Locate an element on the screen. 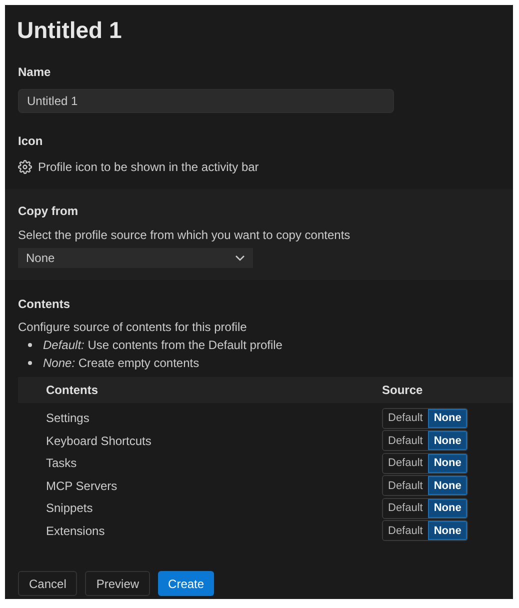 The image size is (519, 608). contents-description: Configure source of contents for this profile is located at coordinates (133, 327).